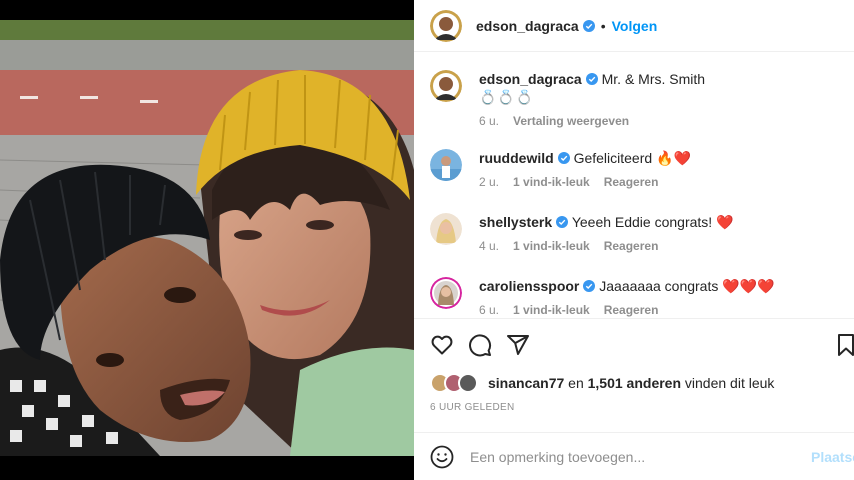 This screenshot has height=480, width=854. What do you see at coordinates (456, 383) in the screenshot?
I see `liker-avatars` at bounding box center [456, 383].